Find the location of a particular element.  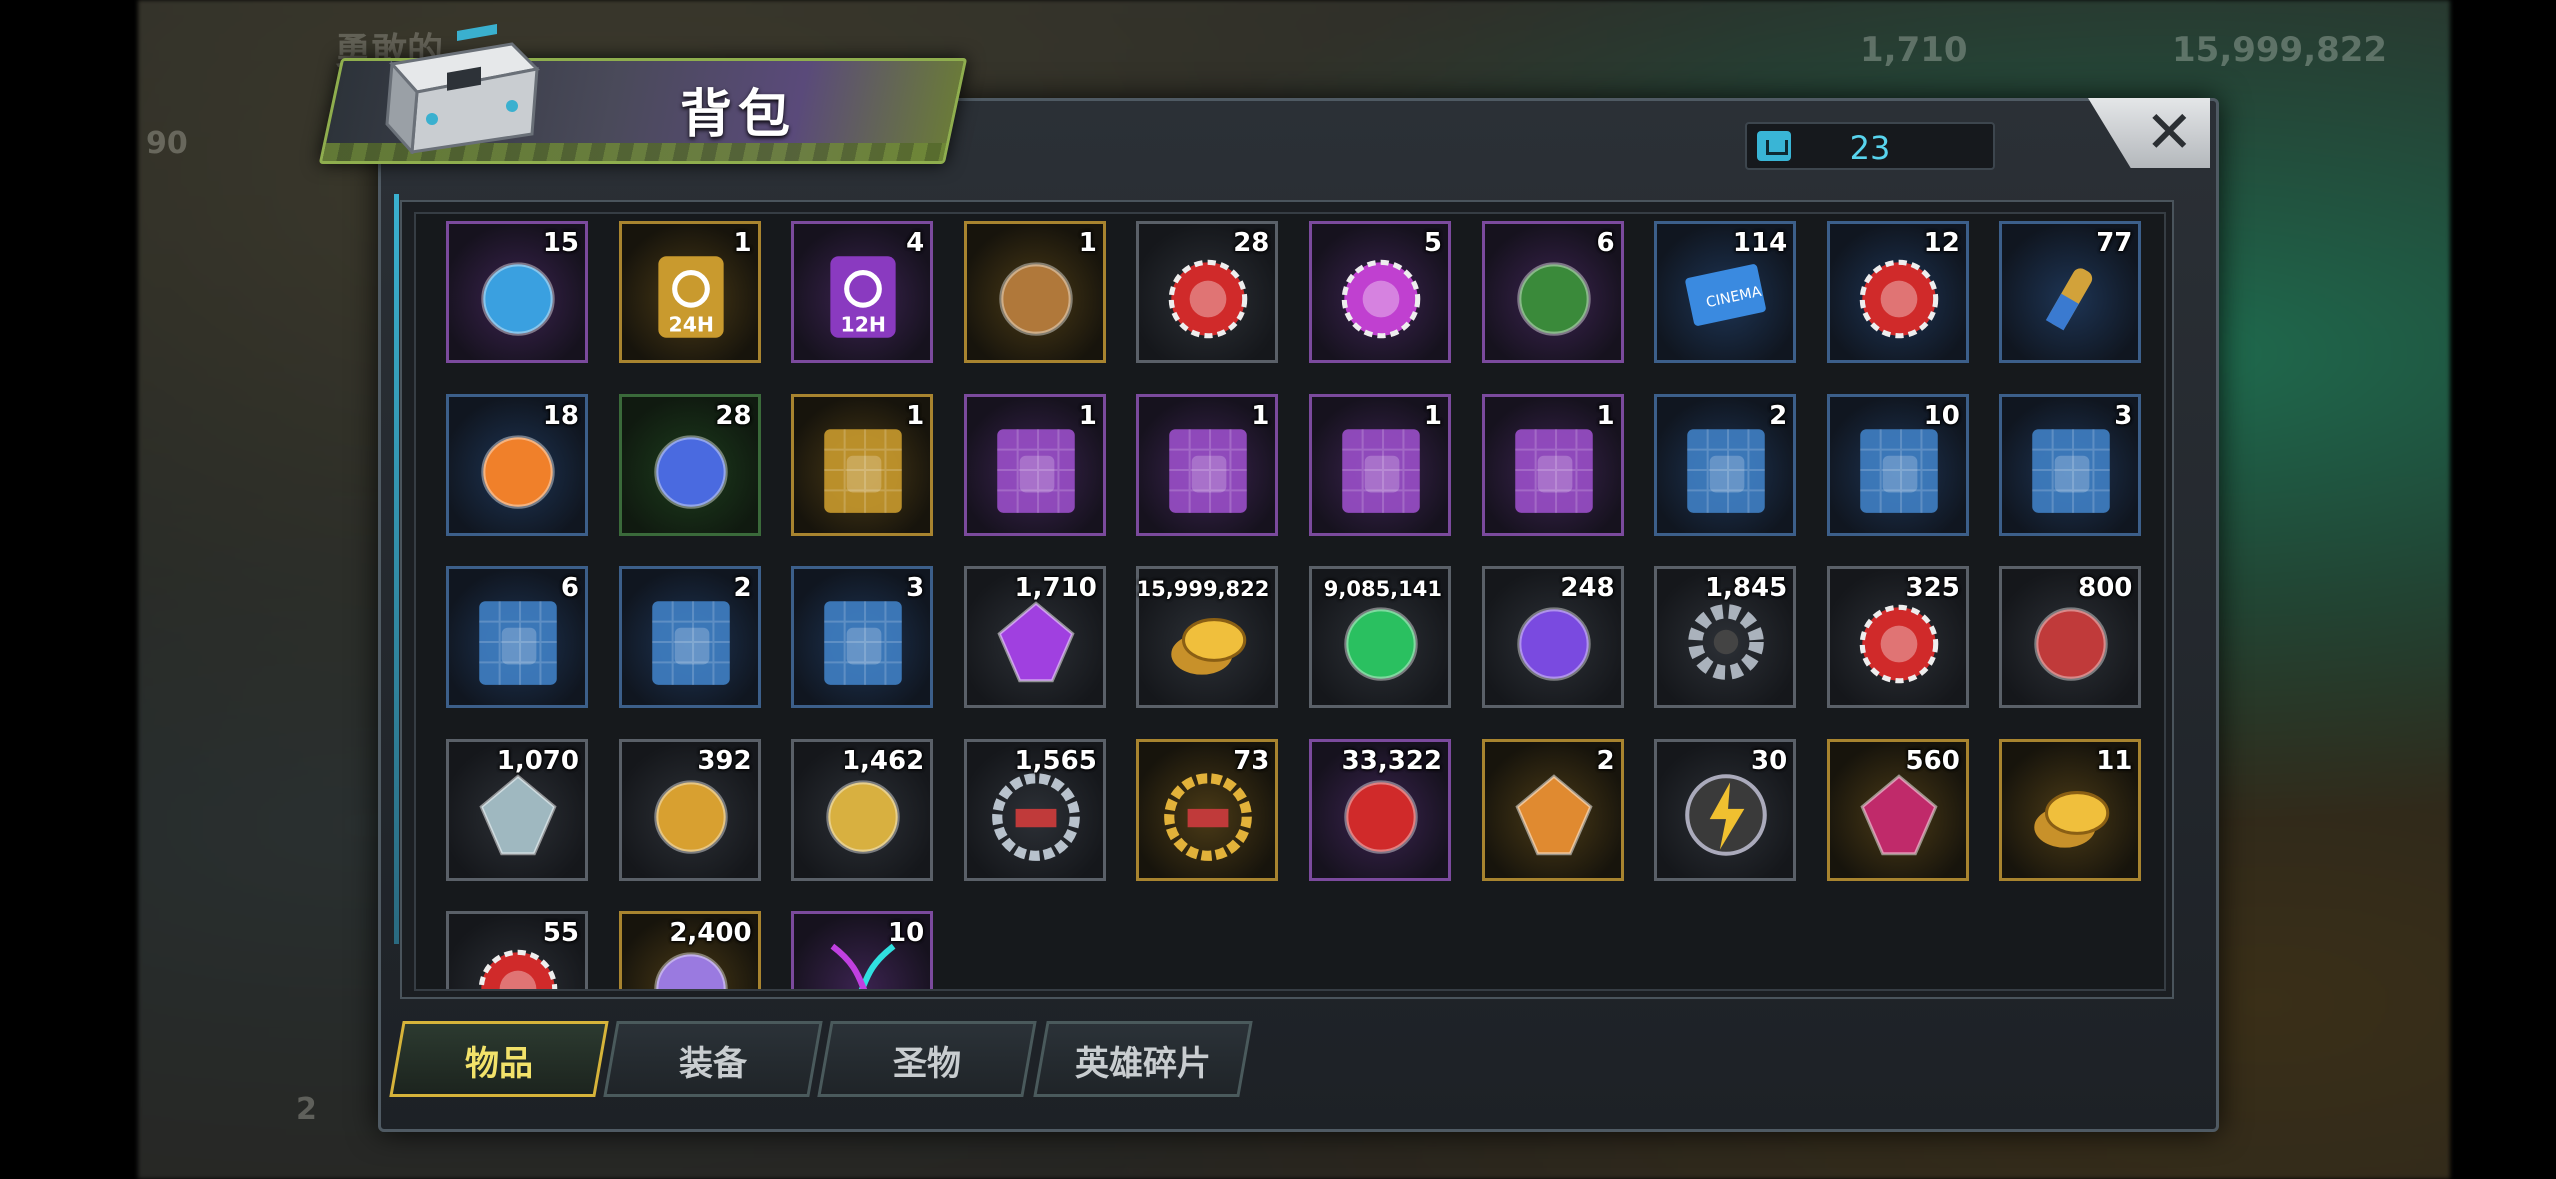

purple-core-icon is located at coordinates (1553, 644).